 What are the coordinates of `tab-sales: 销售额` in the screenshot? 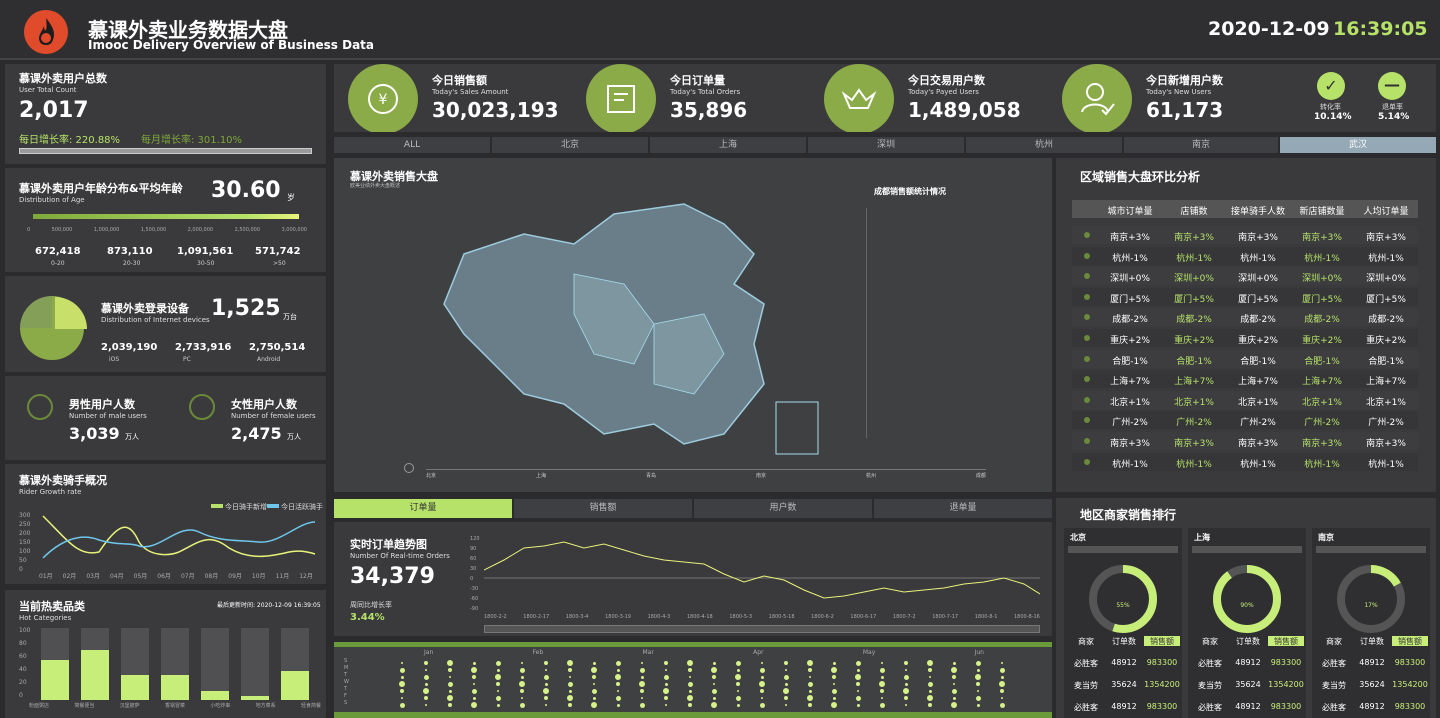 It's located at (603, 508).